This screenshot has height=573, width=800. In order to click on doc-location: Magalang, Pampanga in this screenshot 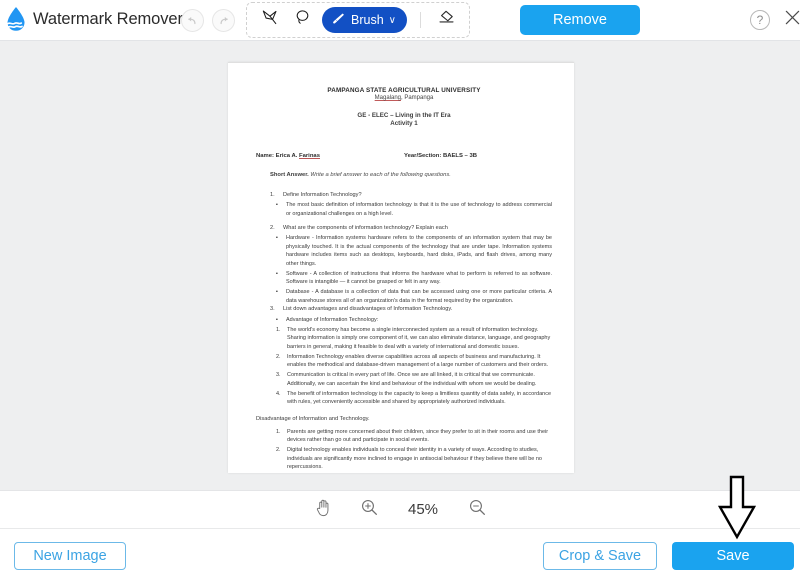, I will do `click(404, 98)`.